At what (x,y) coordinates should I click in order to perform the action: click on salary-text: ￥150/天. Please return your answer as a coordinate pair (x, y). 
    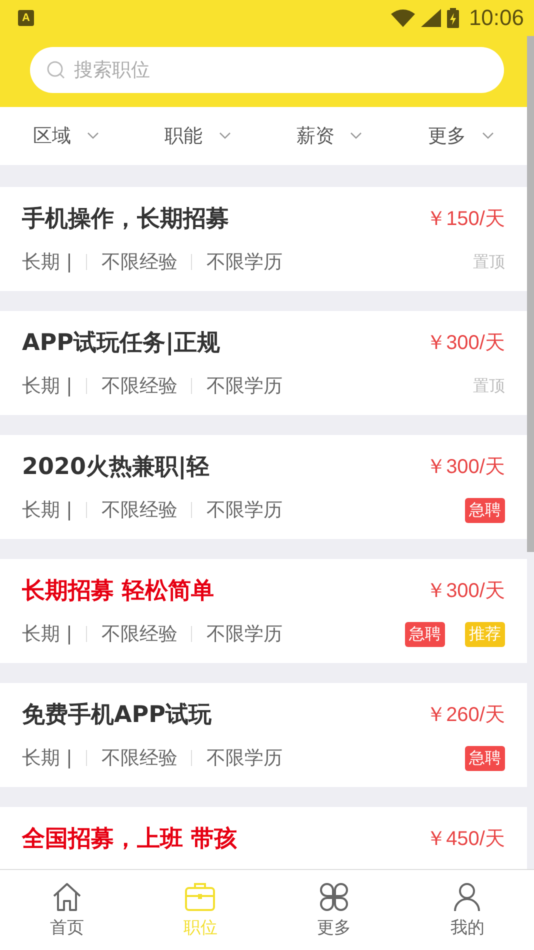
    Looking at the image, I should click on (465, 219).